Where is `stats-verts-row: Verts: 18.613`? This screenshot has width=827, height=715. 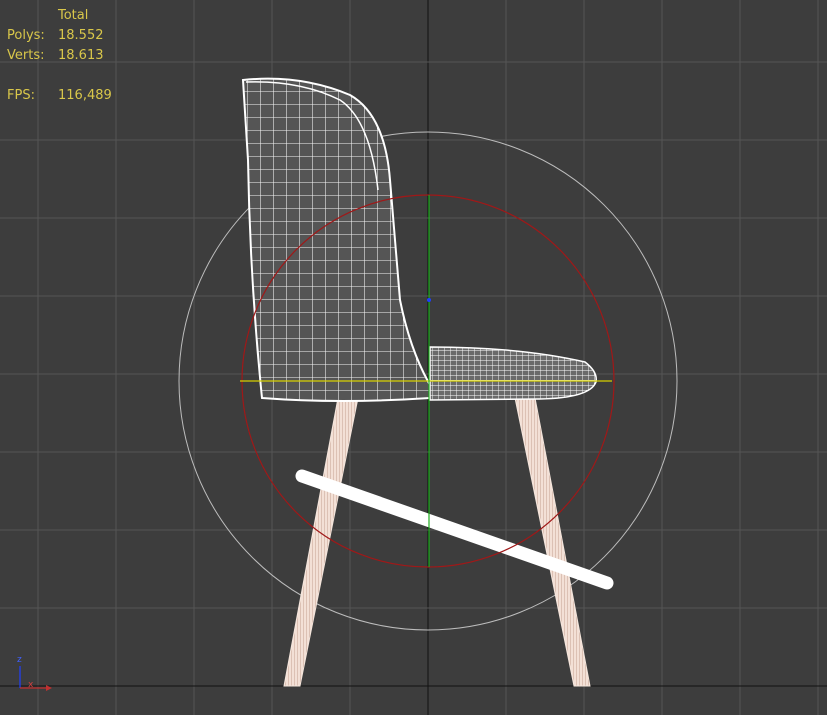
stats-verts-row: Verts: 18.613 is located at coordinates (59, 56).